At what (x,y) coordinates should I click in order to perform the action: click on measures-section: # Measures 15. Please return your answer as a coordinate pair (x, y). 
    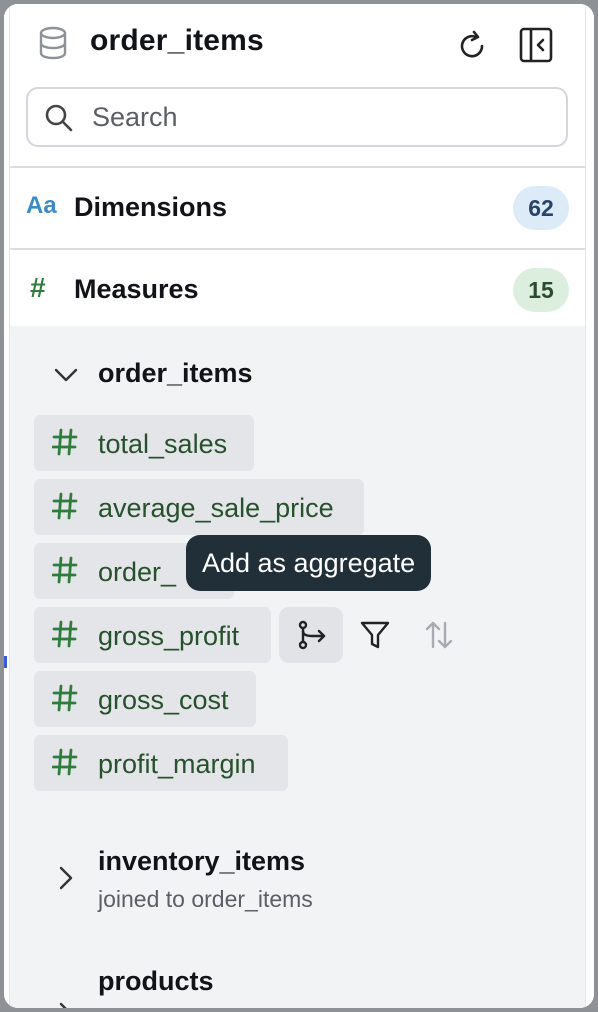
    Looking at the image, I should click on (297, 290).